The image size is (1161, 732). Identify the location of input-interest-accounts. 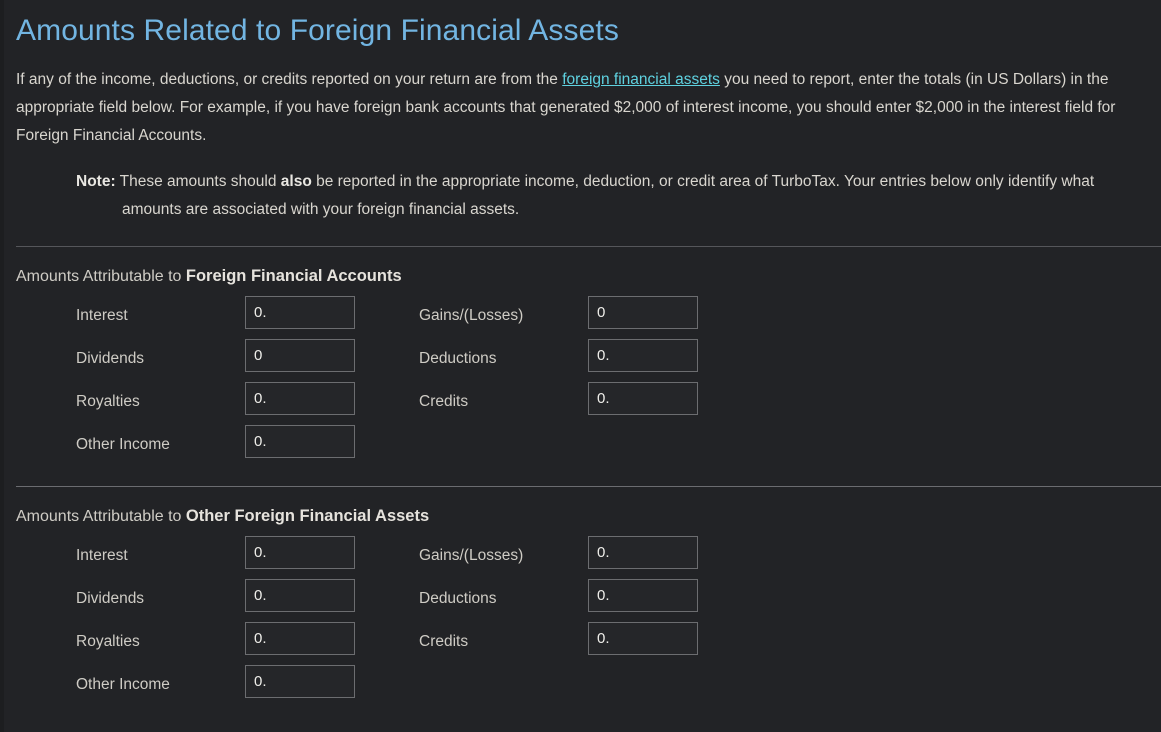
(300, 312).